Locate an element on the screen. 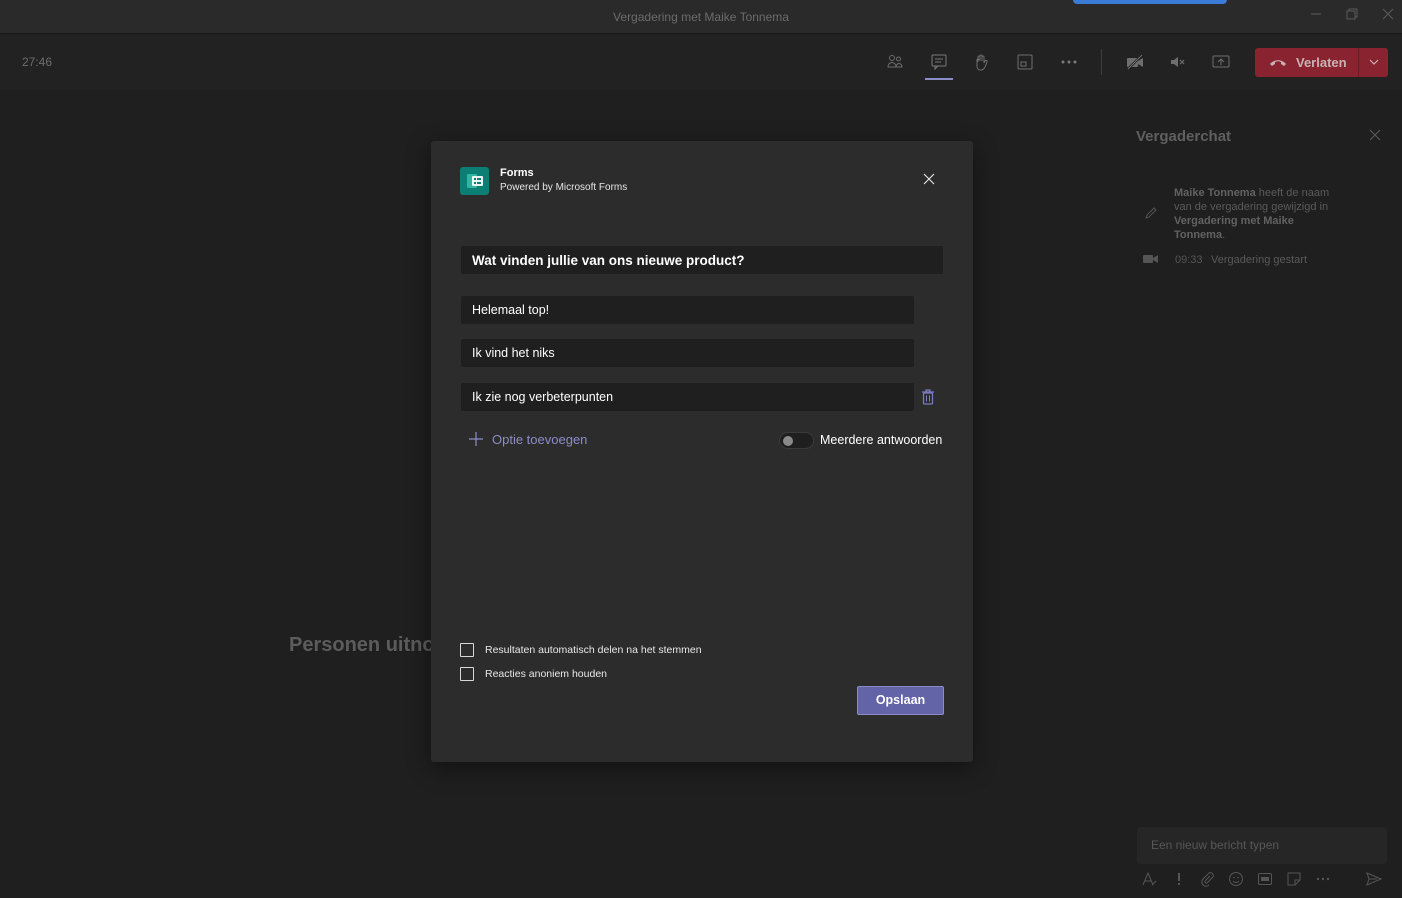 The height and width of the screenshot is (898, 1402). app-subtitle: Powered by Microsoft Forms is located at coordinates (564, 187).